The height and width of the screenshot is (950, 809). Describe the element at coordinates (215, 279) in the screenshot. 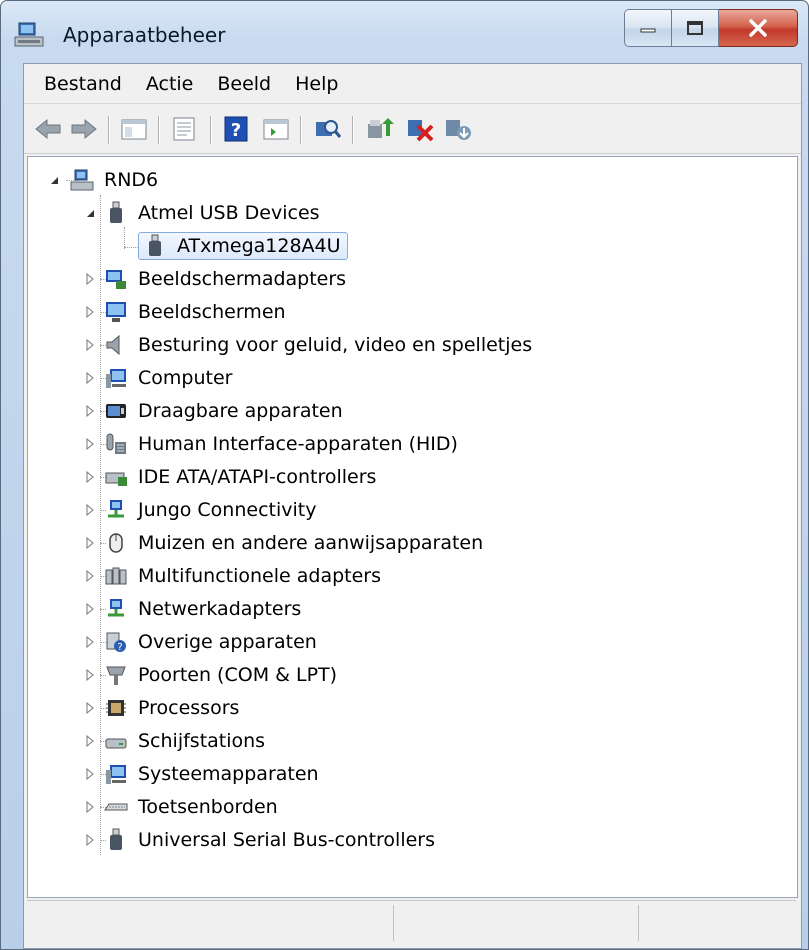

I see `category-beeldschermadapters: Beeldschermadapters` at that location.